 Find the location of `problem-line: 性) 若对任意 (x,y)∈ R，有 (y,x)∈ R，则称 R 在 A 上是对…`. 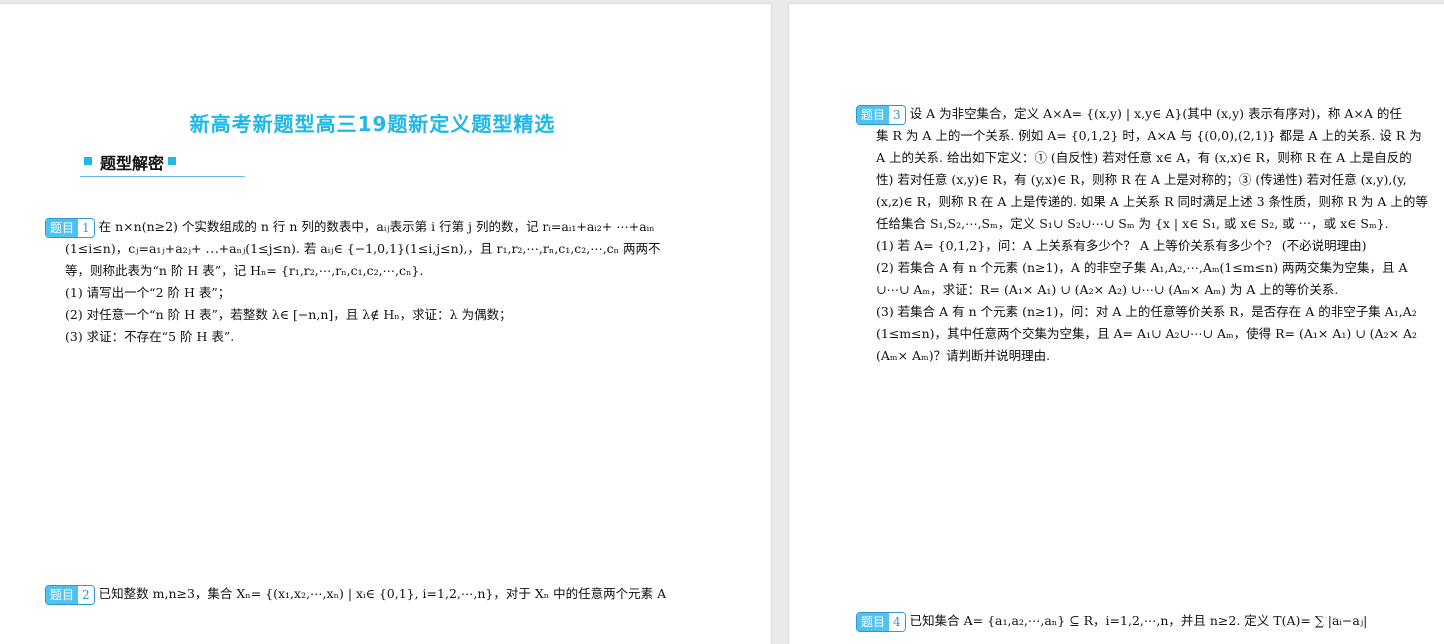

problem-line: 性) 若对任意 (x,y)∈ R，有 (y,x)∈ R，则称 R 在 A 上是对… is located at coordinates (1141, 179).